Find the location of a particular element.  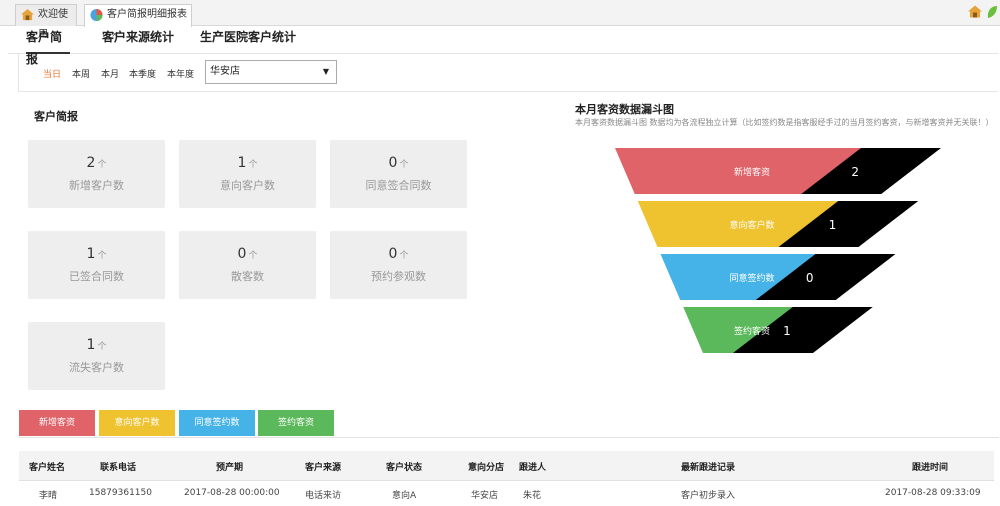

filter-bar: 当日 本周 本月 本季度 本年度 华安店 ▼ is located at coordinates (508, 73).